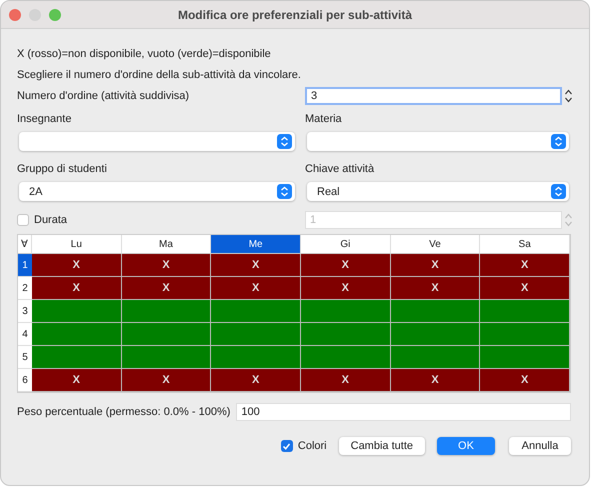 This screenshot has height=490, width=600. I want to click on field-label: Chiave attività, so click(339, 168).